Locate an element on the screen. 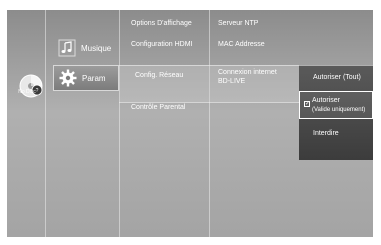 Image resolution: width=381 pixels, height=245 pixels. menu-item-musique: Musique is located at coordinates (86, 48).